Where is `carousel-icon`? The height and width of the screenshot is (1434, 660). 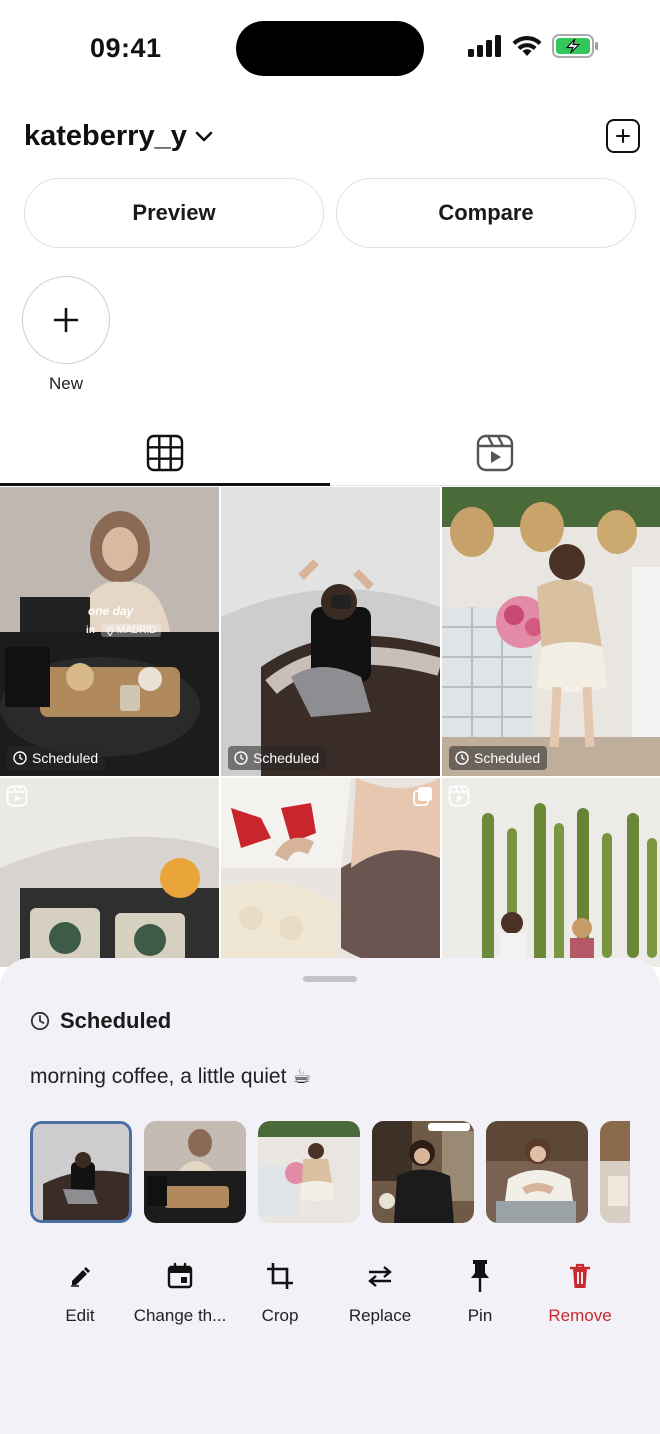 carousel-icon is located at coordinates (422, 796).